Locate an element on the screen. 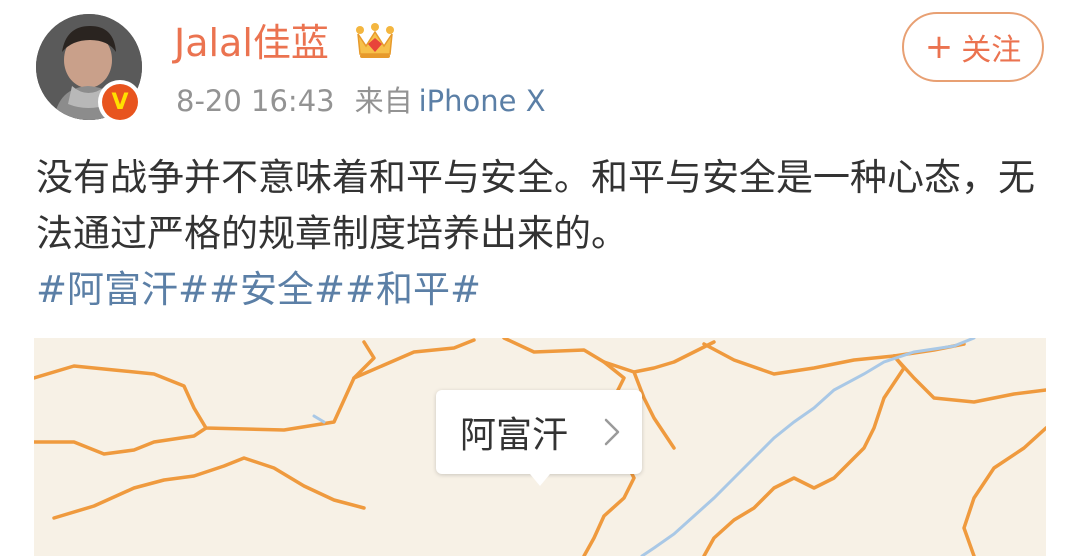  crown-icon is located at coordinates (375, 40).